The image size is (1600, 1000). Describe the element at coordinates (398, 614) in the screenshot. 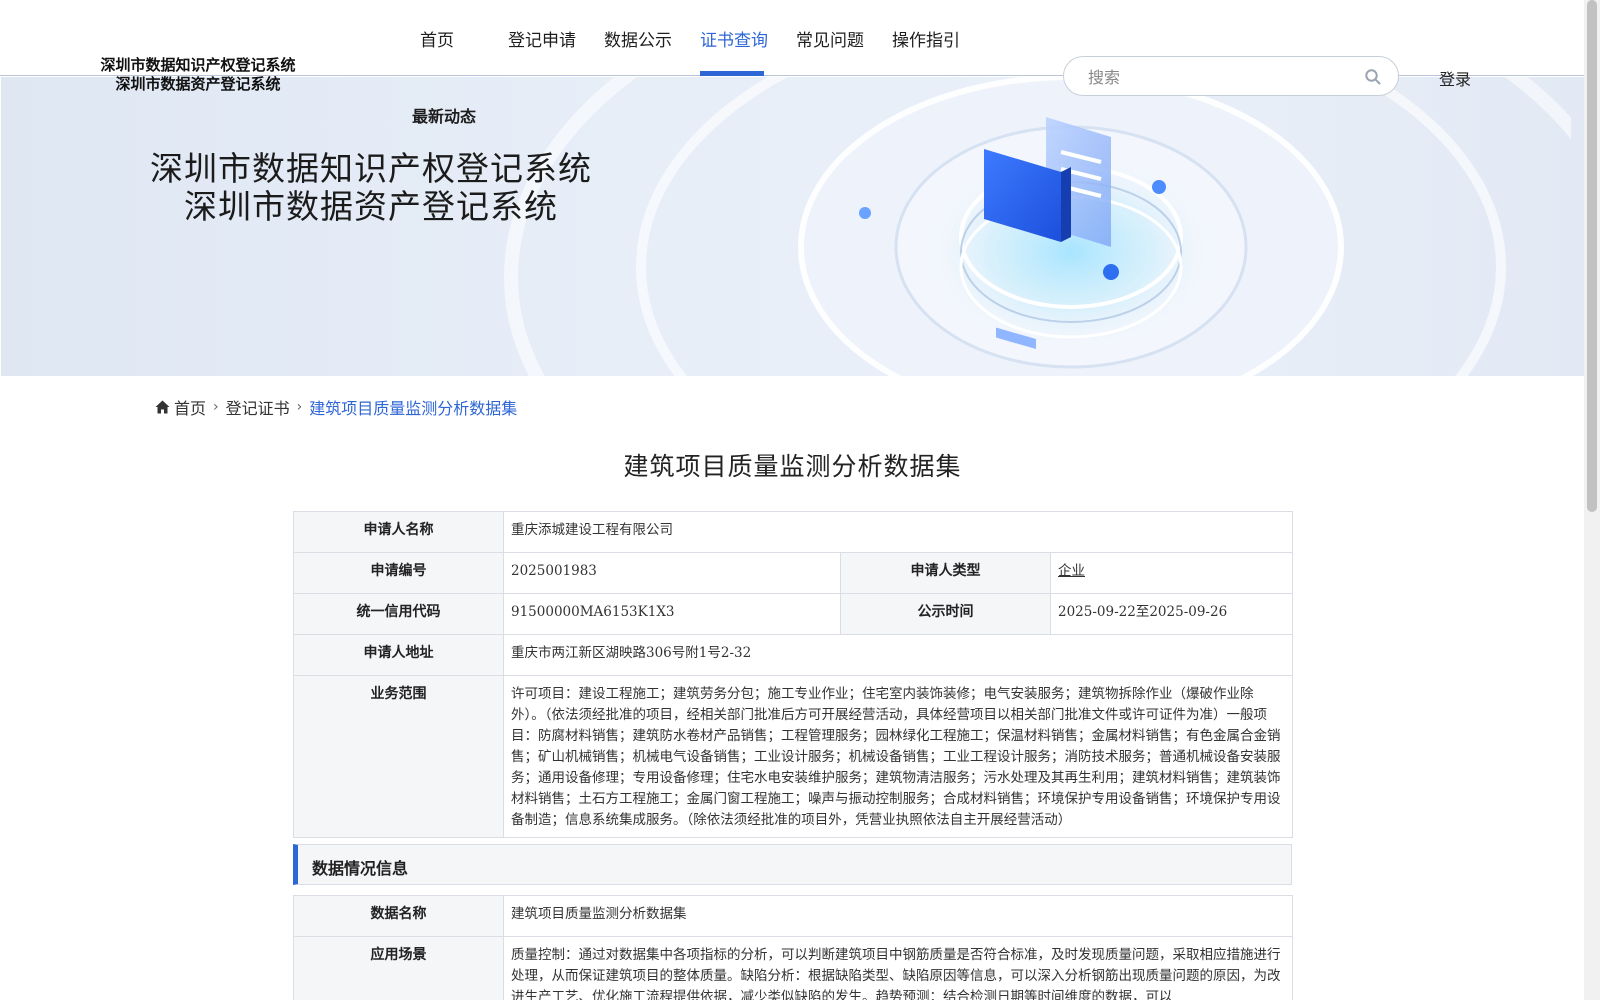

I see `credit-code-label: 统一信用代码` at that location.